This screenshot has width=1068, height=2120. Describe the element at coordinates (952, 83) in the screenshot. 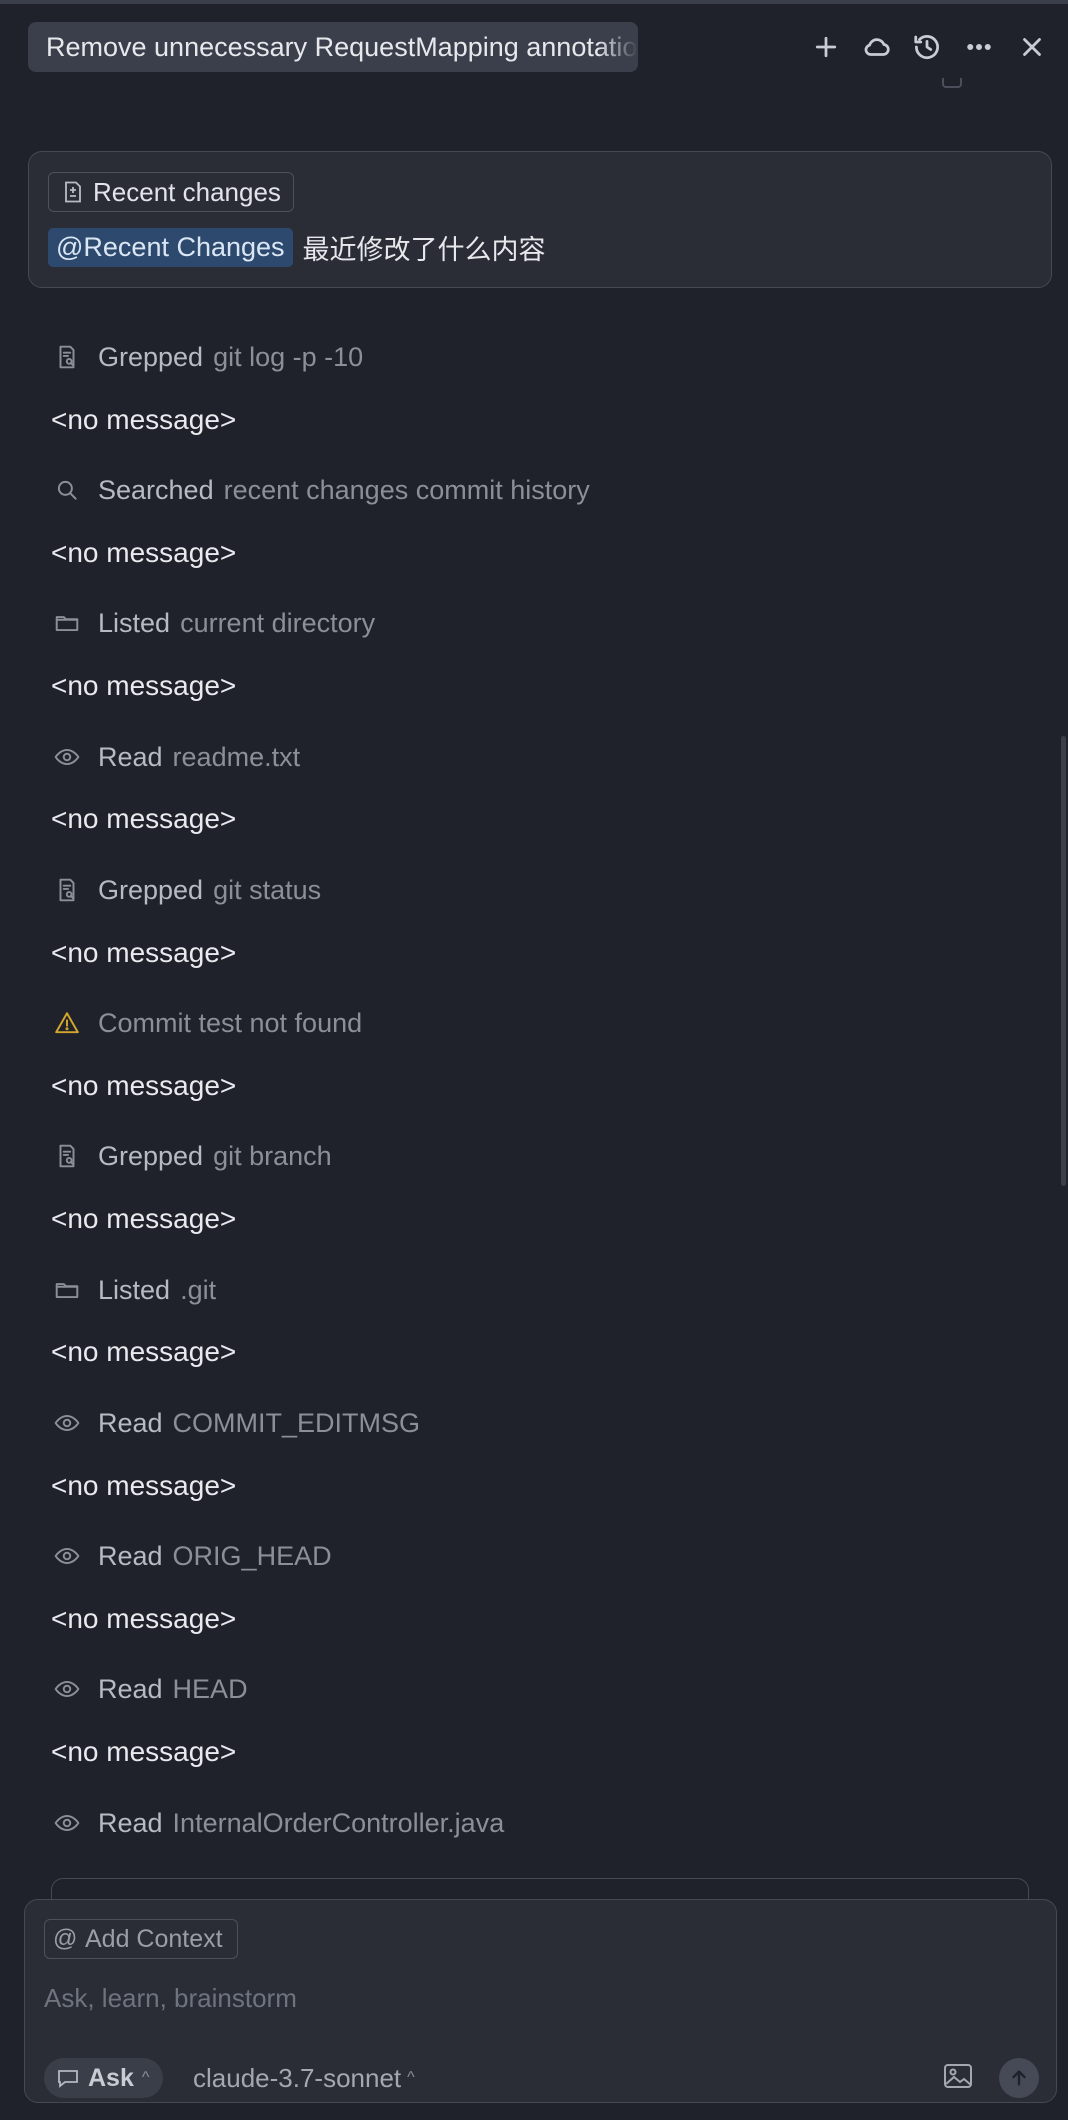

I see `scroll-indicator` at that location.